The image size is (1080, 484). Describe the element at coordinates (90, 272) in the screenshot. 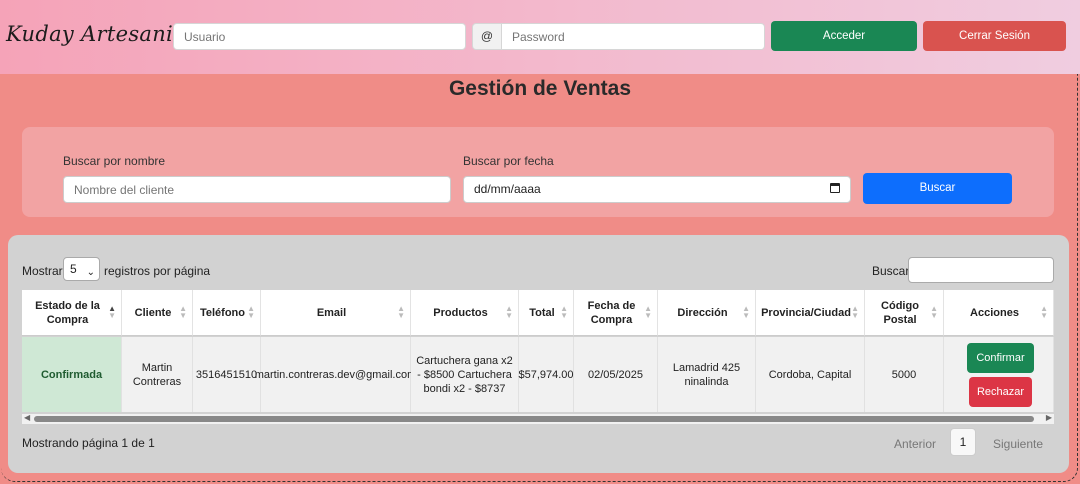

I see `chevron-down-icon: ⌄` at that location.